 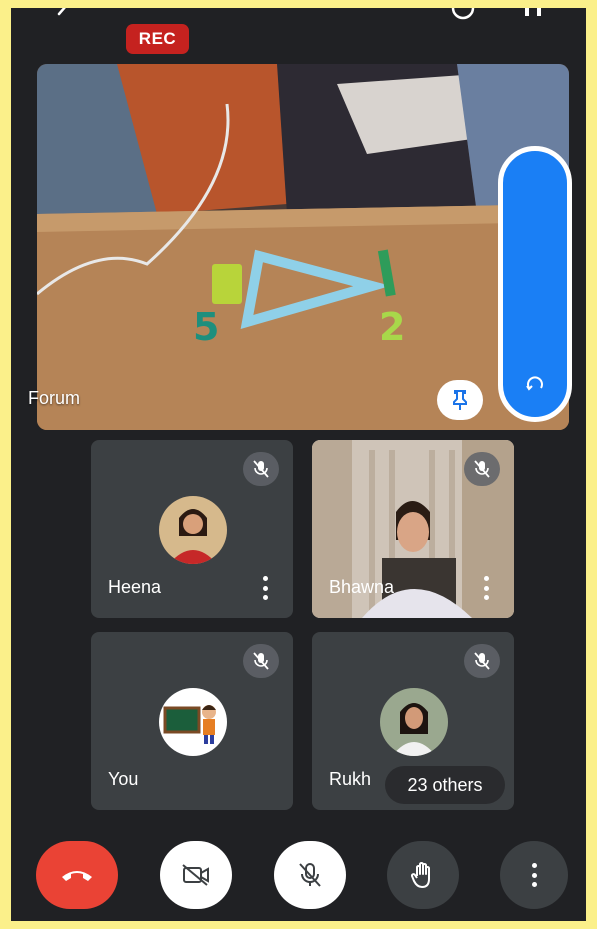 I want to click on pin-button, so click(x=460, y=400).